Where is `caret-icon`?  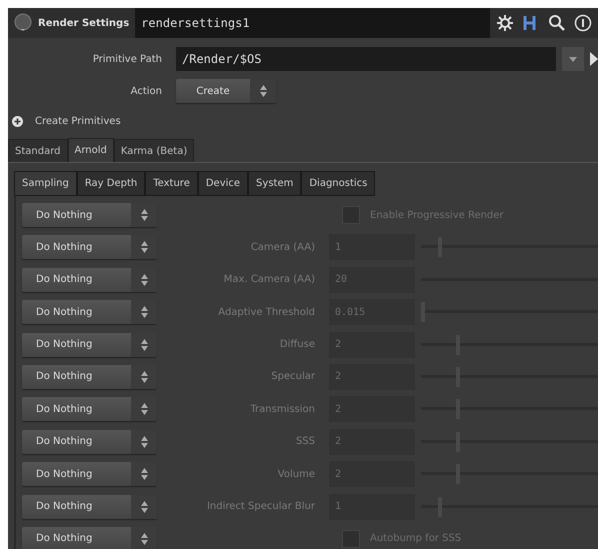 caret-icon is located at coordinates (573, 59).